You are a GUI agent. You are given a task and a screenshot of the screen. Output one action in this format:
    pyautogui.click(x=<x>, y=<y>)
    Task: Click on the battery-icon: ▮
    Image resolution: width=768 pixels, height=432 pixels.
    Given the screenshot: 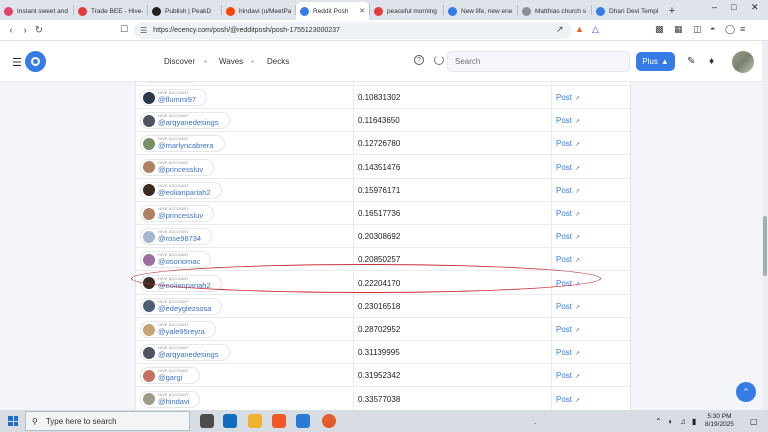 What is the action you would take?
    pyautogui.click(x=694, y=421)
    